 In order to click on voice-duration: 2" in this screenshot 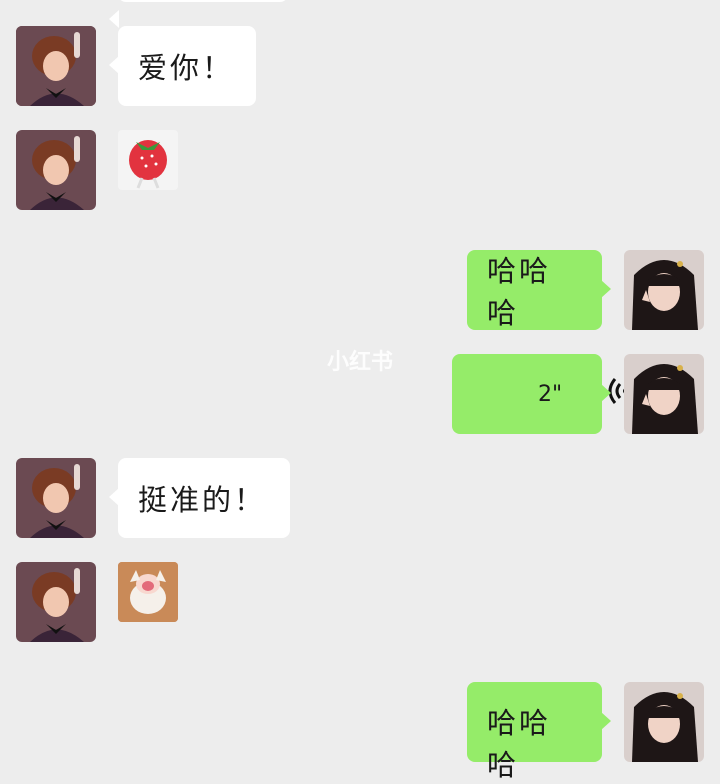, I will do `click(550, 394)`.